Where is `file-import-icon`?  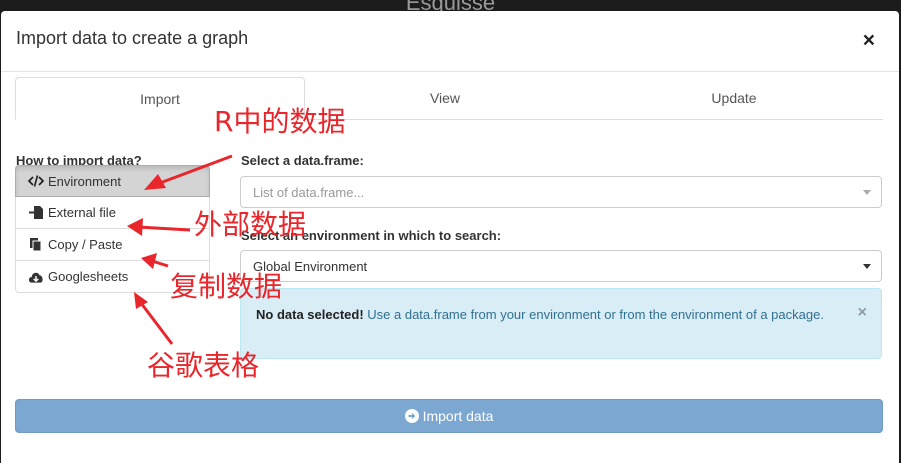 file-import-icon is located at coordinates (36, 212).